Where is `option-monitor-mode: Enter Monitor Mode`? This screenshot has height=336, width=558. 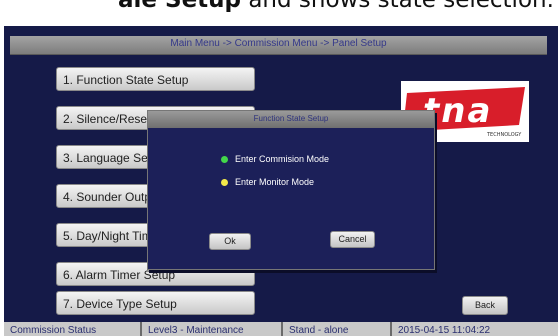
option-monitor-mode: Enter Monitor Mode is located at coordinates (268, 182).